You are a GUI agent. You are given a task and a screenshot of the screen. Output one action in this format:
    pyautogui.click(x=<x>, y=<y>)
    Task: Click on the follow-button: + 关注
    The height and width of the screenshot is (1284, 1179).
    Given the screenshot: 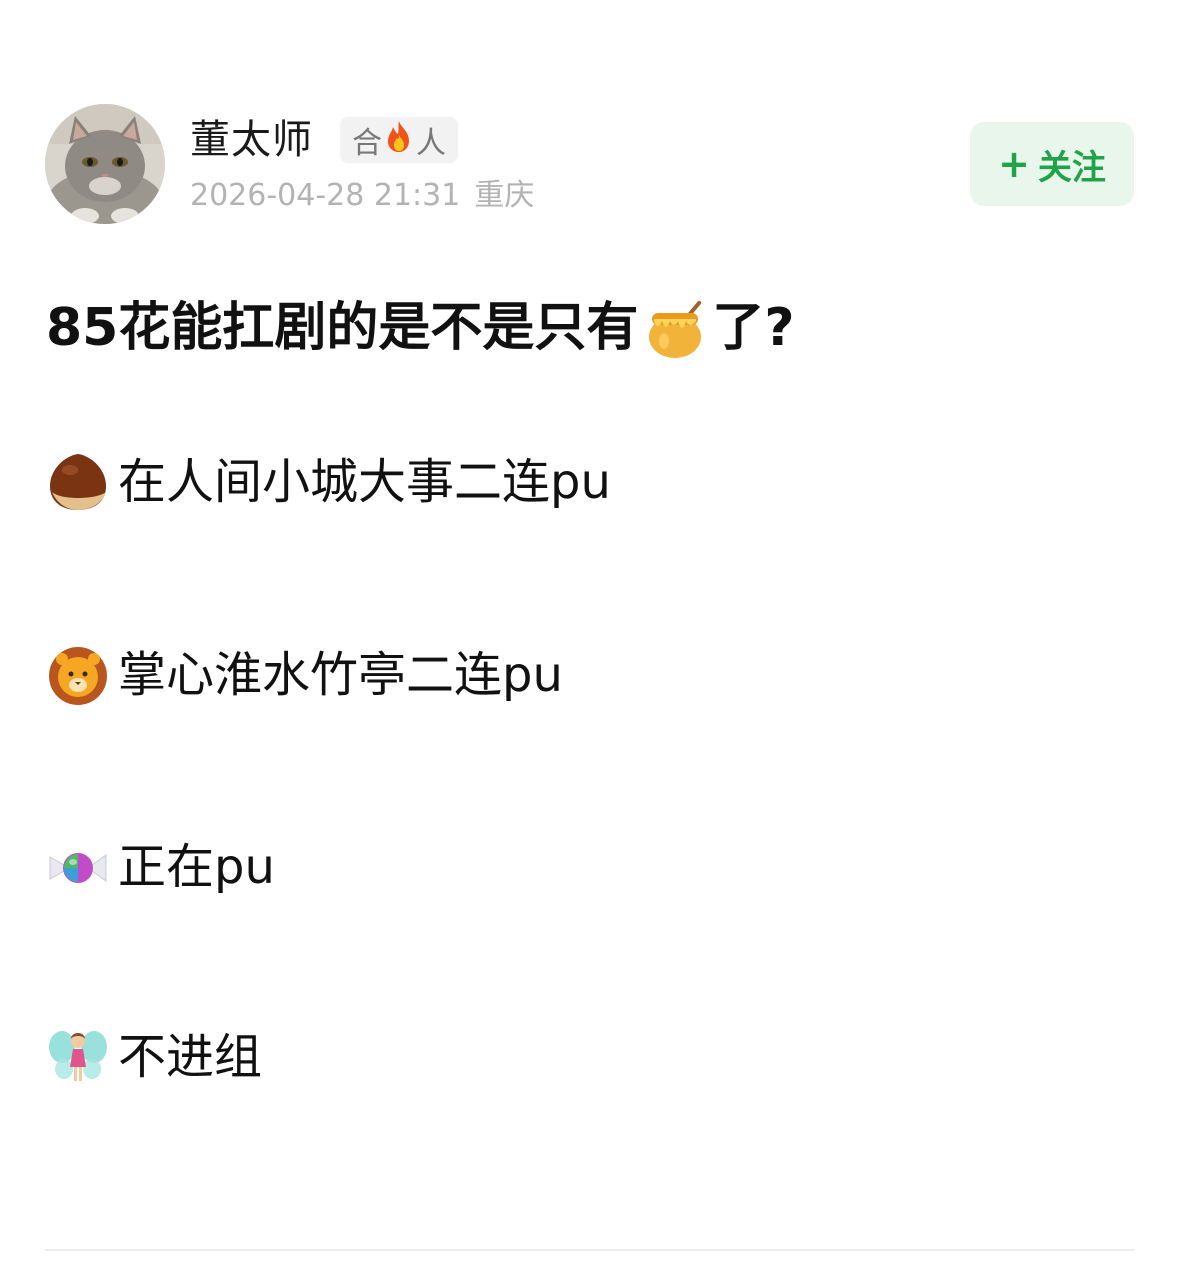 What is the action you would take?
    pyautogui.click(x=1052, y=164)
    